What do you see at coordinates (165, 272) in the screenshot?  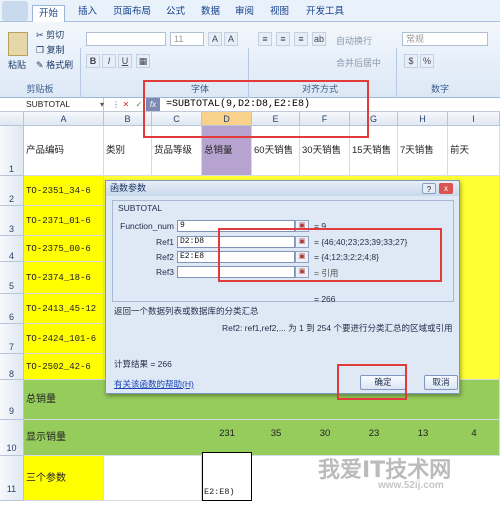 I see `arg-label-ref3: Ref3` at bounding box center [165, 272].